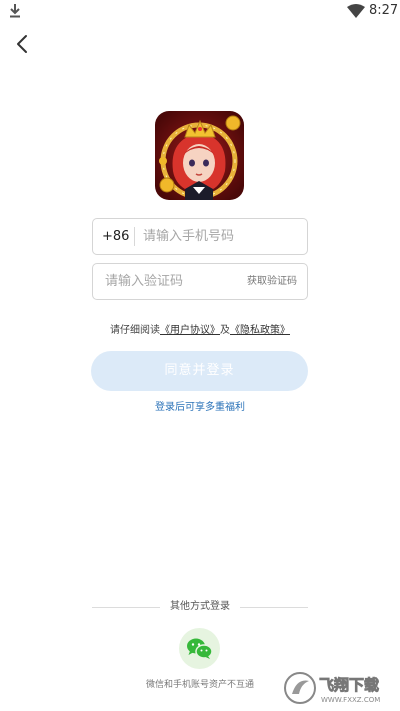  What do you see at coordinates (190, 330) in the screenshot?
I see `user-agreement-link: 《用户协议》` at bounding box center [190, 330].